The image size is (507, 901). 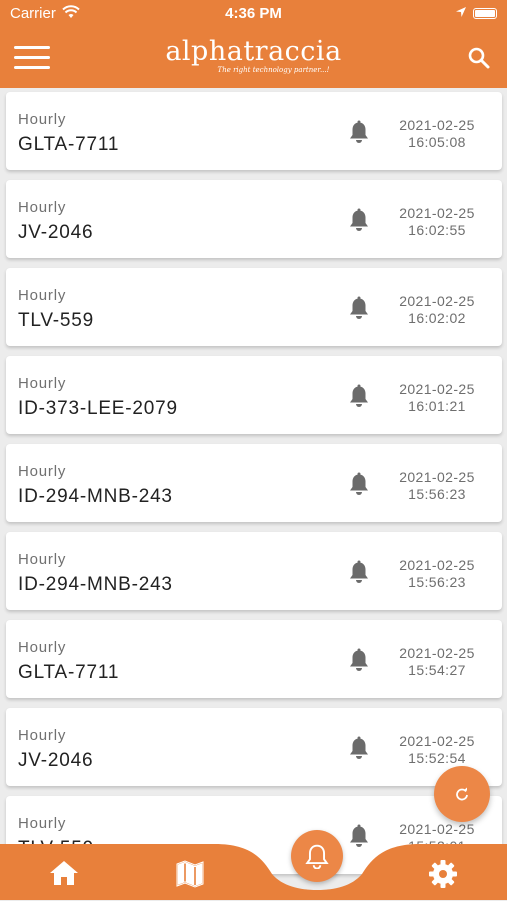 I want to click on alert-time: 15:54:27, so click(x=437, y=670).